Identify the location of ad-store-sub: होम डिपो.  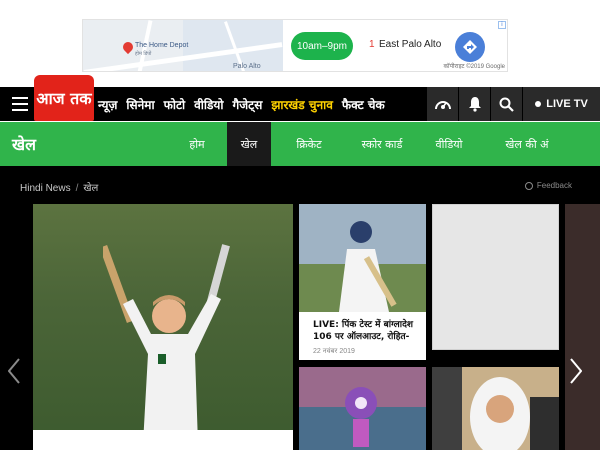
(143, 54).